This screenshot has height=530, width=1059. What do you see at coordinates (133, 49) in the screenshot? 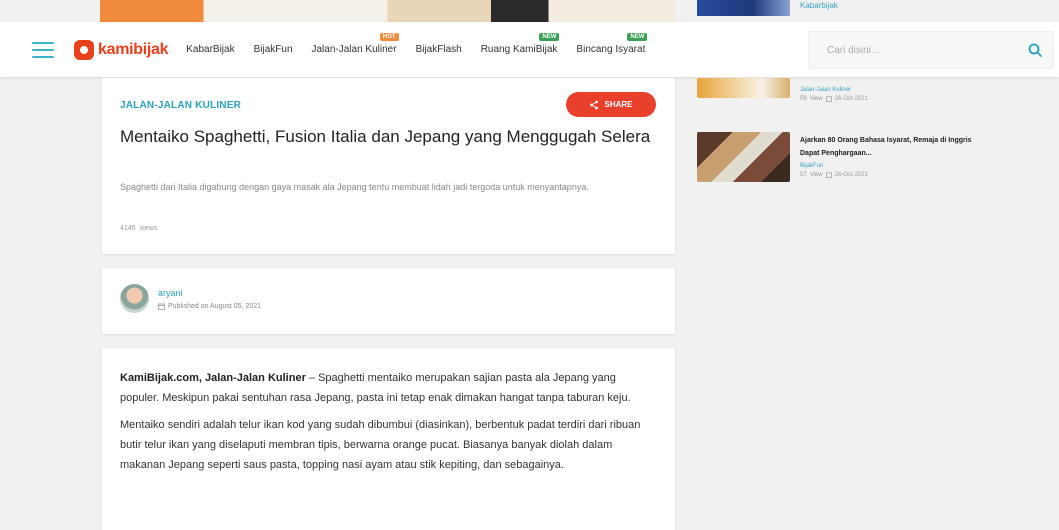
I see `logo-text: kamibijak` at bounding box center [133, 49].